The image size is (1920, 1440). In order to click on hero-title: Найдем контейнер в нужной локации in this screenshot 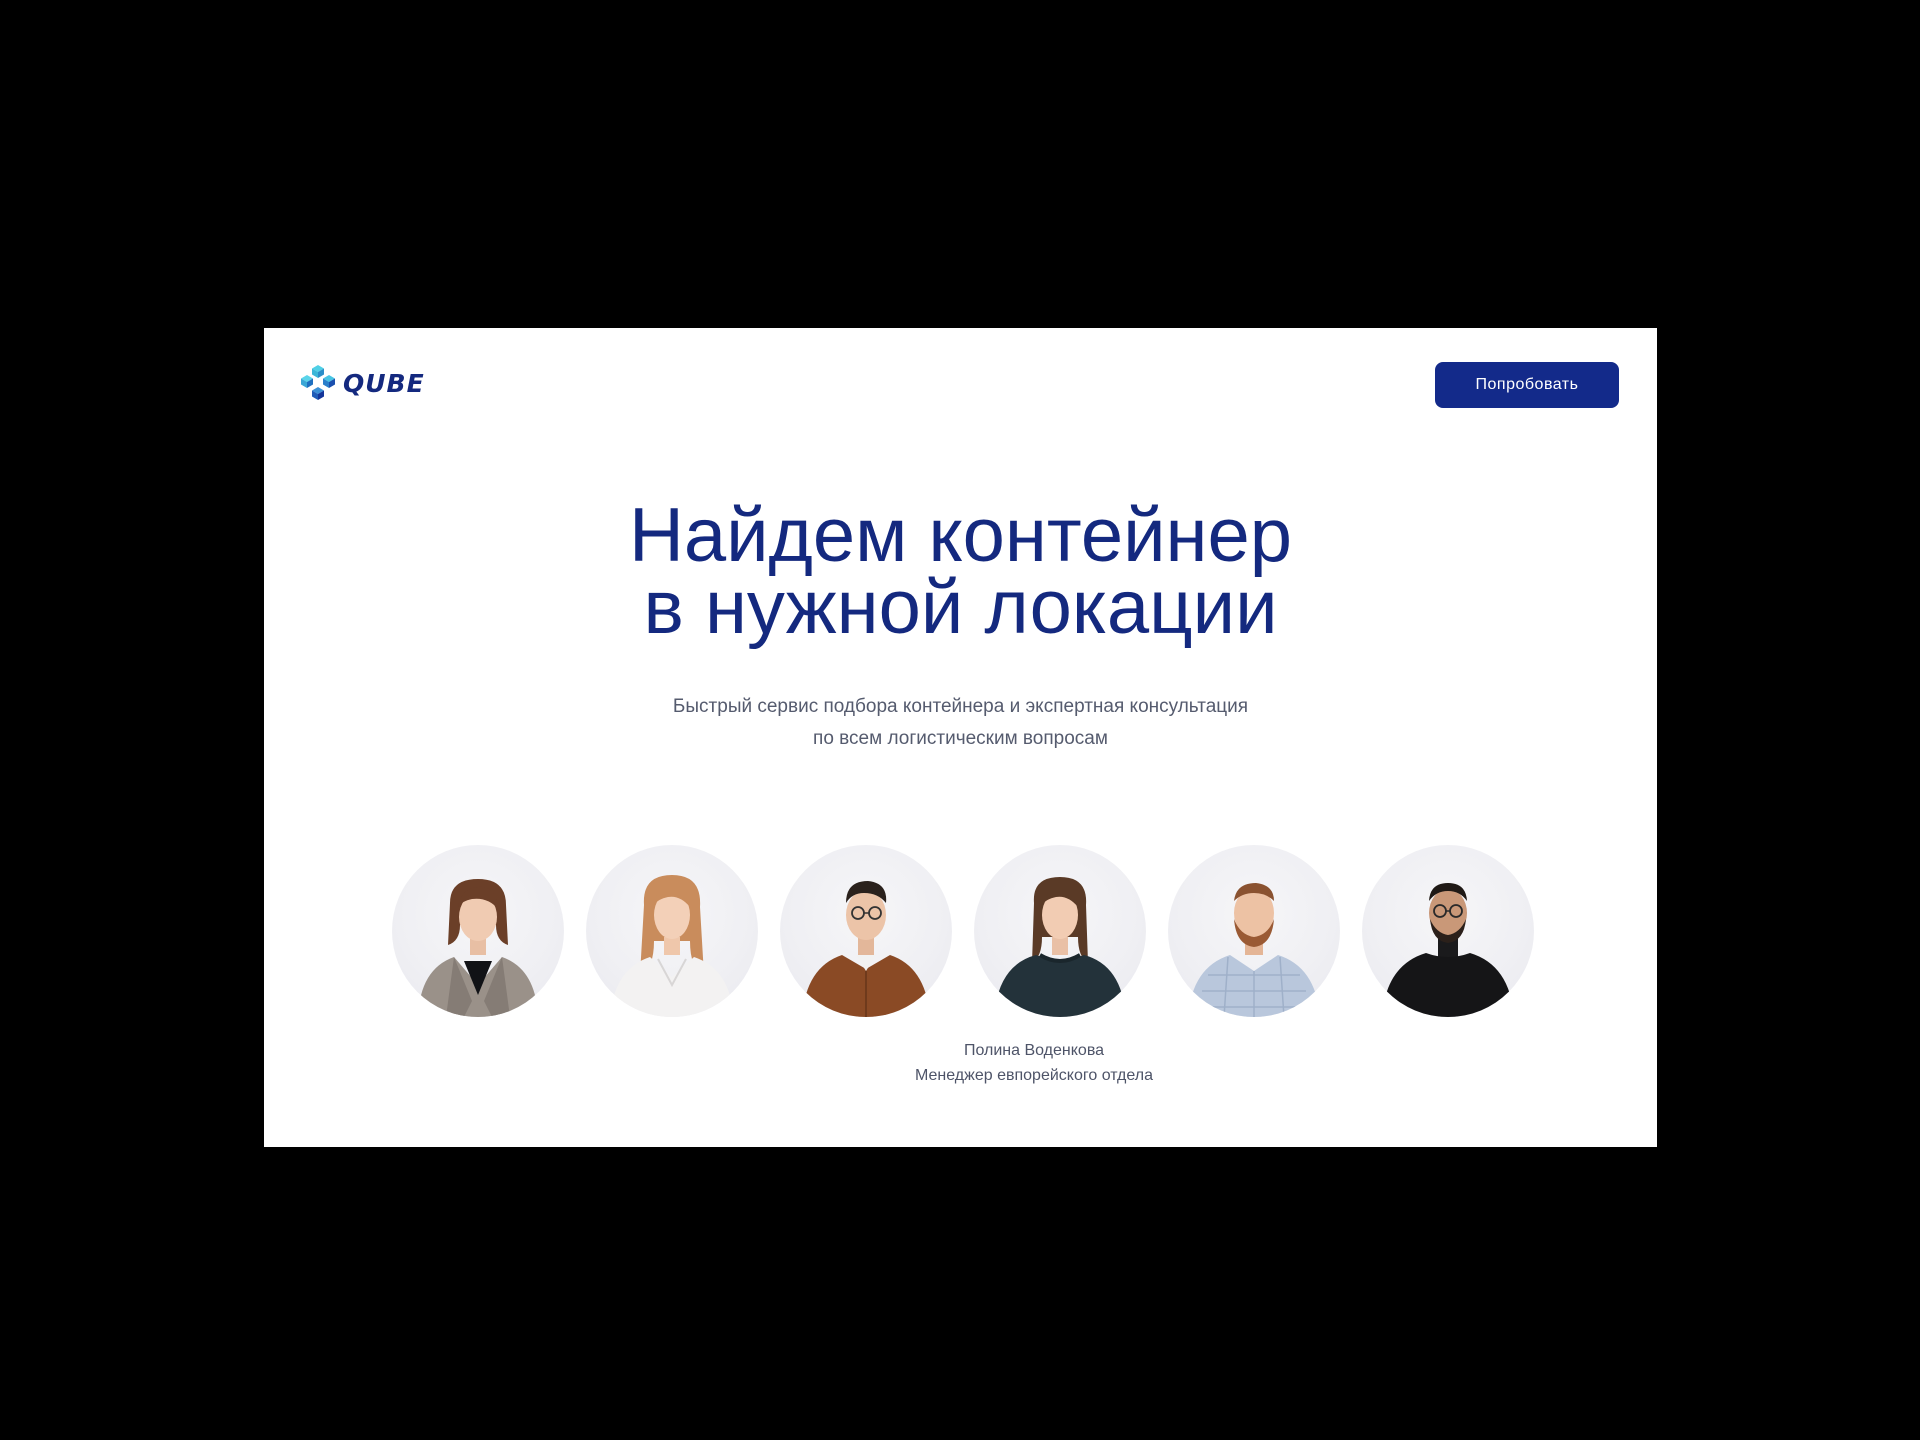, I will do `click(960, 571)`.